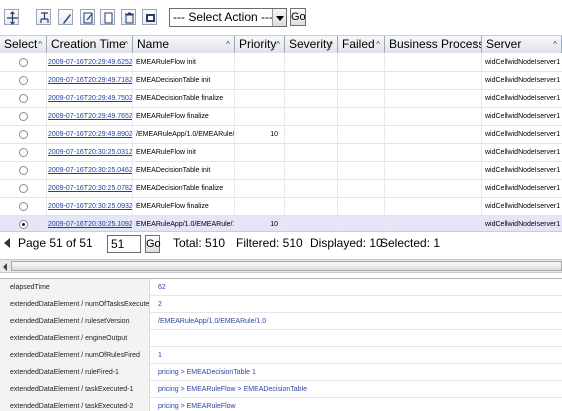 This screenshot has width=562, height=411. I want to click on hierarchy-icon, so click(43, 17).